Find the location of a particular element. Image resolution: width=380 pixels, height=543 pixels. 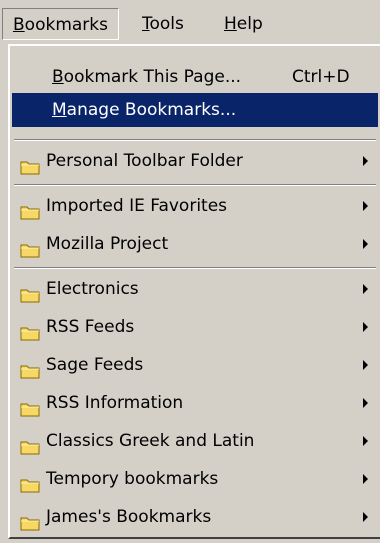

folder-label: RSS Feeds is located at coordinates (90, 327).